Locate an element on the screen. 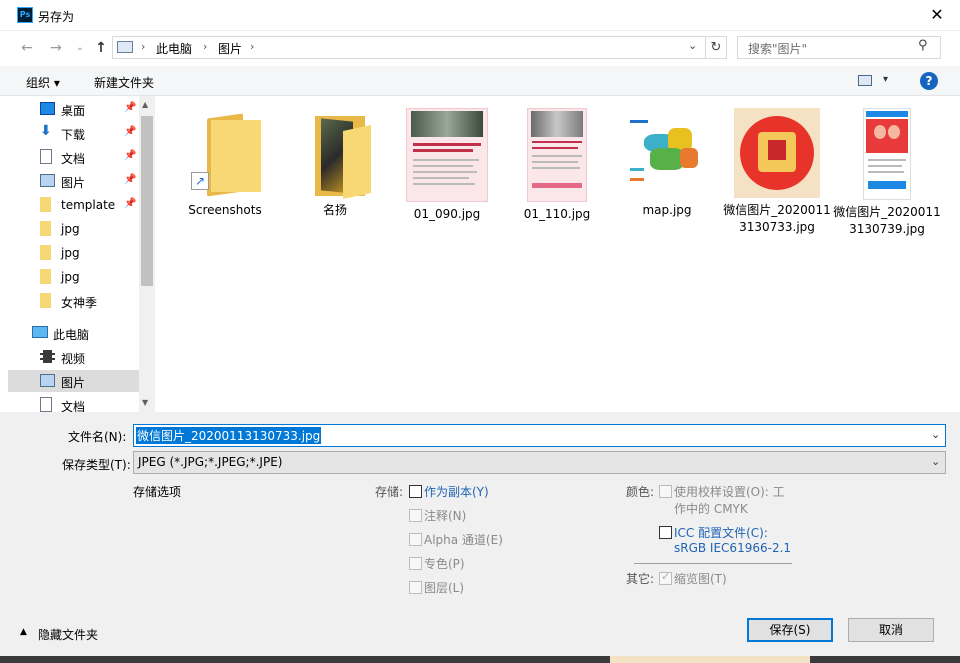 The height and width of the screenshot is (663, 960). up-arrow-icon: ↑ is located at coordinates (101, 48).